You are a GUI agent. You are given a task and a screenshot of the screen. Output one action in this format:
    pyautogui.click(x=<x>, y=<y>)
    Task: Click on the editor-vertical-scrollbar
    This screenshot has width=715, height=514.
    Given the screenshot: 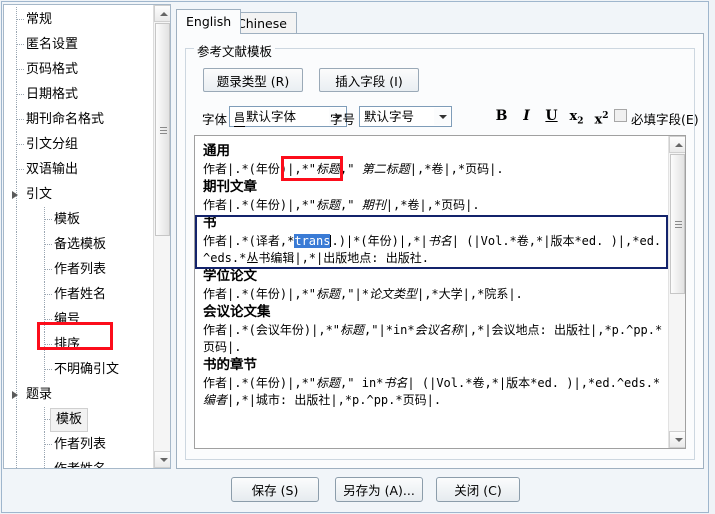 What is the action you would take?
    pyautogui.click(x=676, y=292)
    